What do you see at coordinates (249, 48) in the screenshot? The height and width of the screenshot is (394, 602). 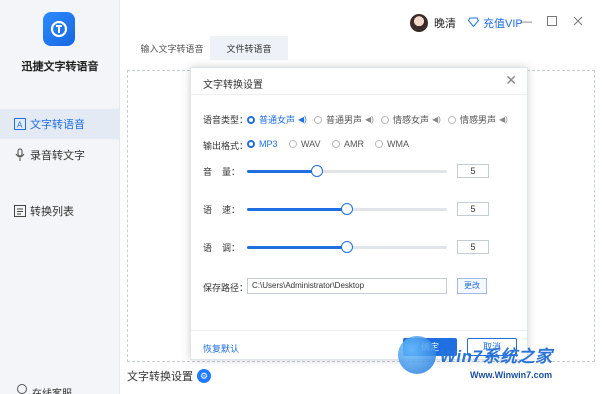 I see `tab-file-to-speech: 文件转语音` at bounding box center [249, 48].